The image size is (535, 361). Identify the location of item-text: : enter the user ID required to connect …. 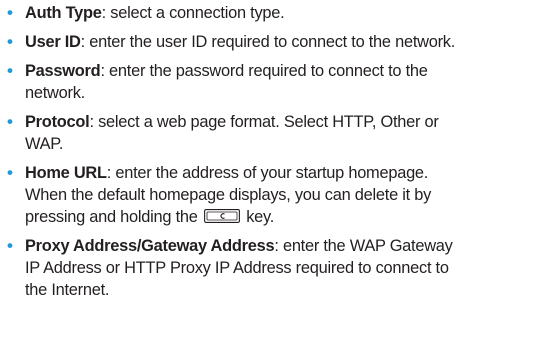
(268, 42).